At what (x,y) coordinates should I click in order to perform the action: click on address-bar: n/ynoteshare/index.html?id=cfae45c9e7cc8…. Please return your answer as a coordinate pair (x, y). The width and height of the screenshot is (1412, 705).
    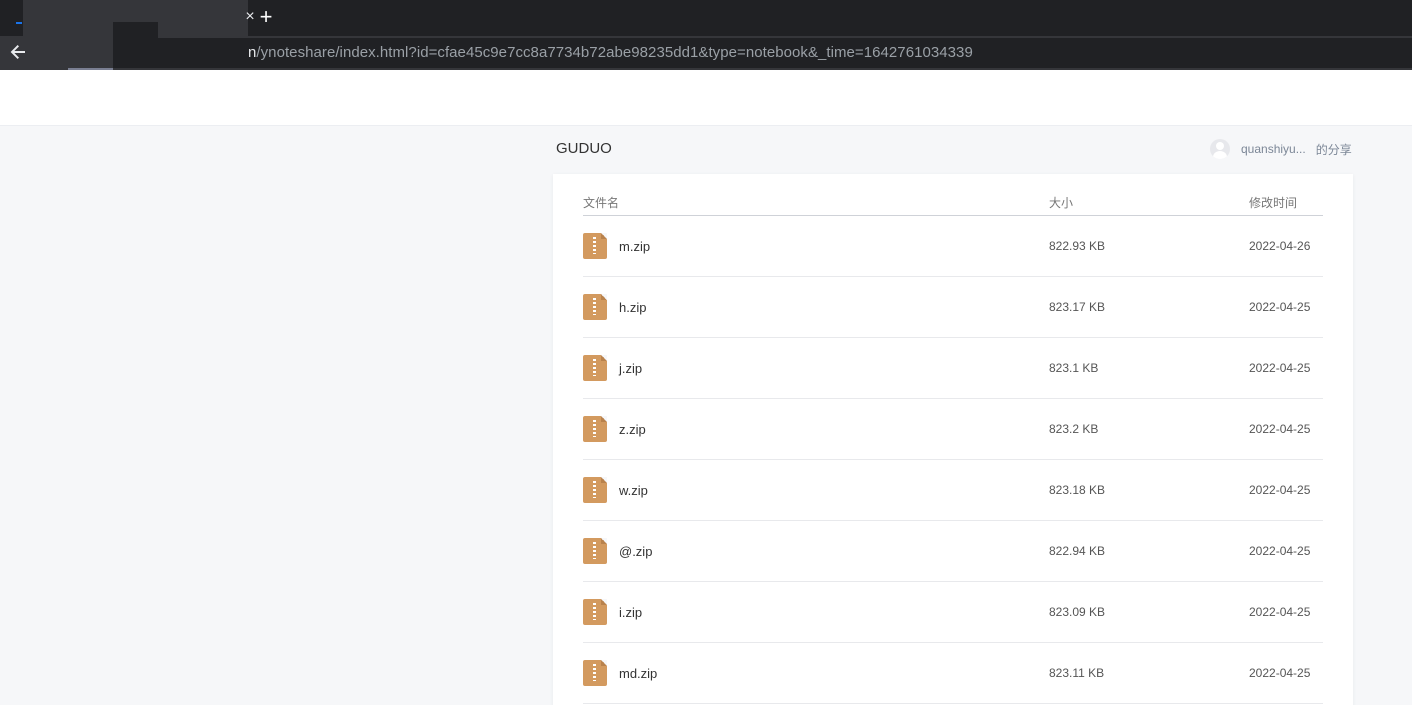
    Looking at the image, I should click on (785, 53).